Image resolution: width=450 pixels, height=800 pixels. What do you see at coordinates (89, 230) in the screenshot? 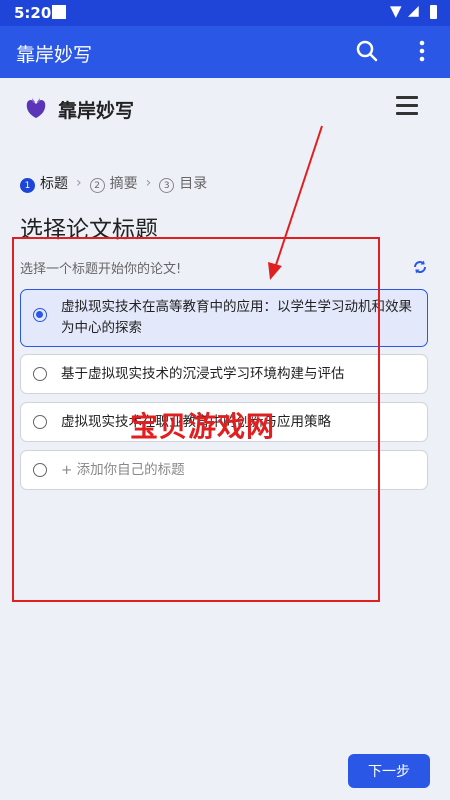
I see `page-title: 选择论文标题` at bounding box center [89, 230].